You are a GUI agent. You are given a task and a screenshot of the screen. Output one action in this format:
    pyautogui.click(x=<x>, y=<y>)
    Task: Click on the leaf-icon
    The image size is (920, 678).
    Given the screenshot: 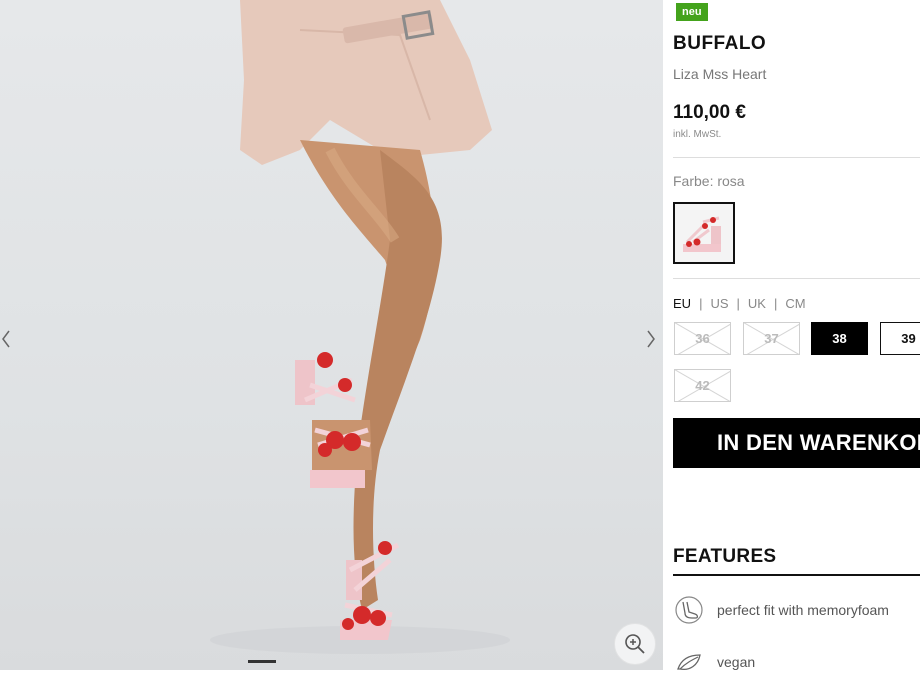 What is the action you would take?
    pyautogui.click(x=689, y=662)
    